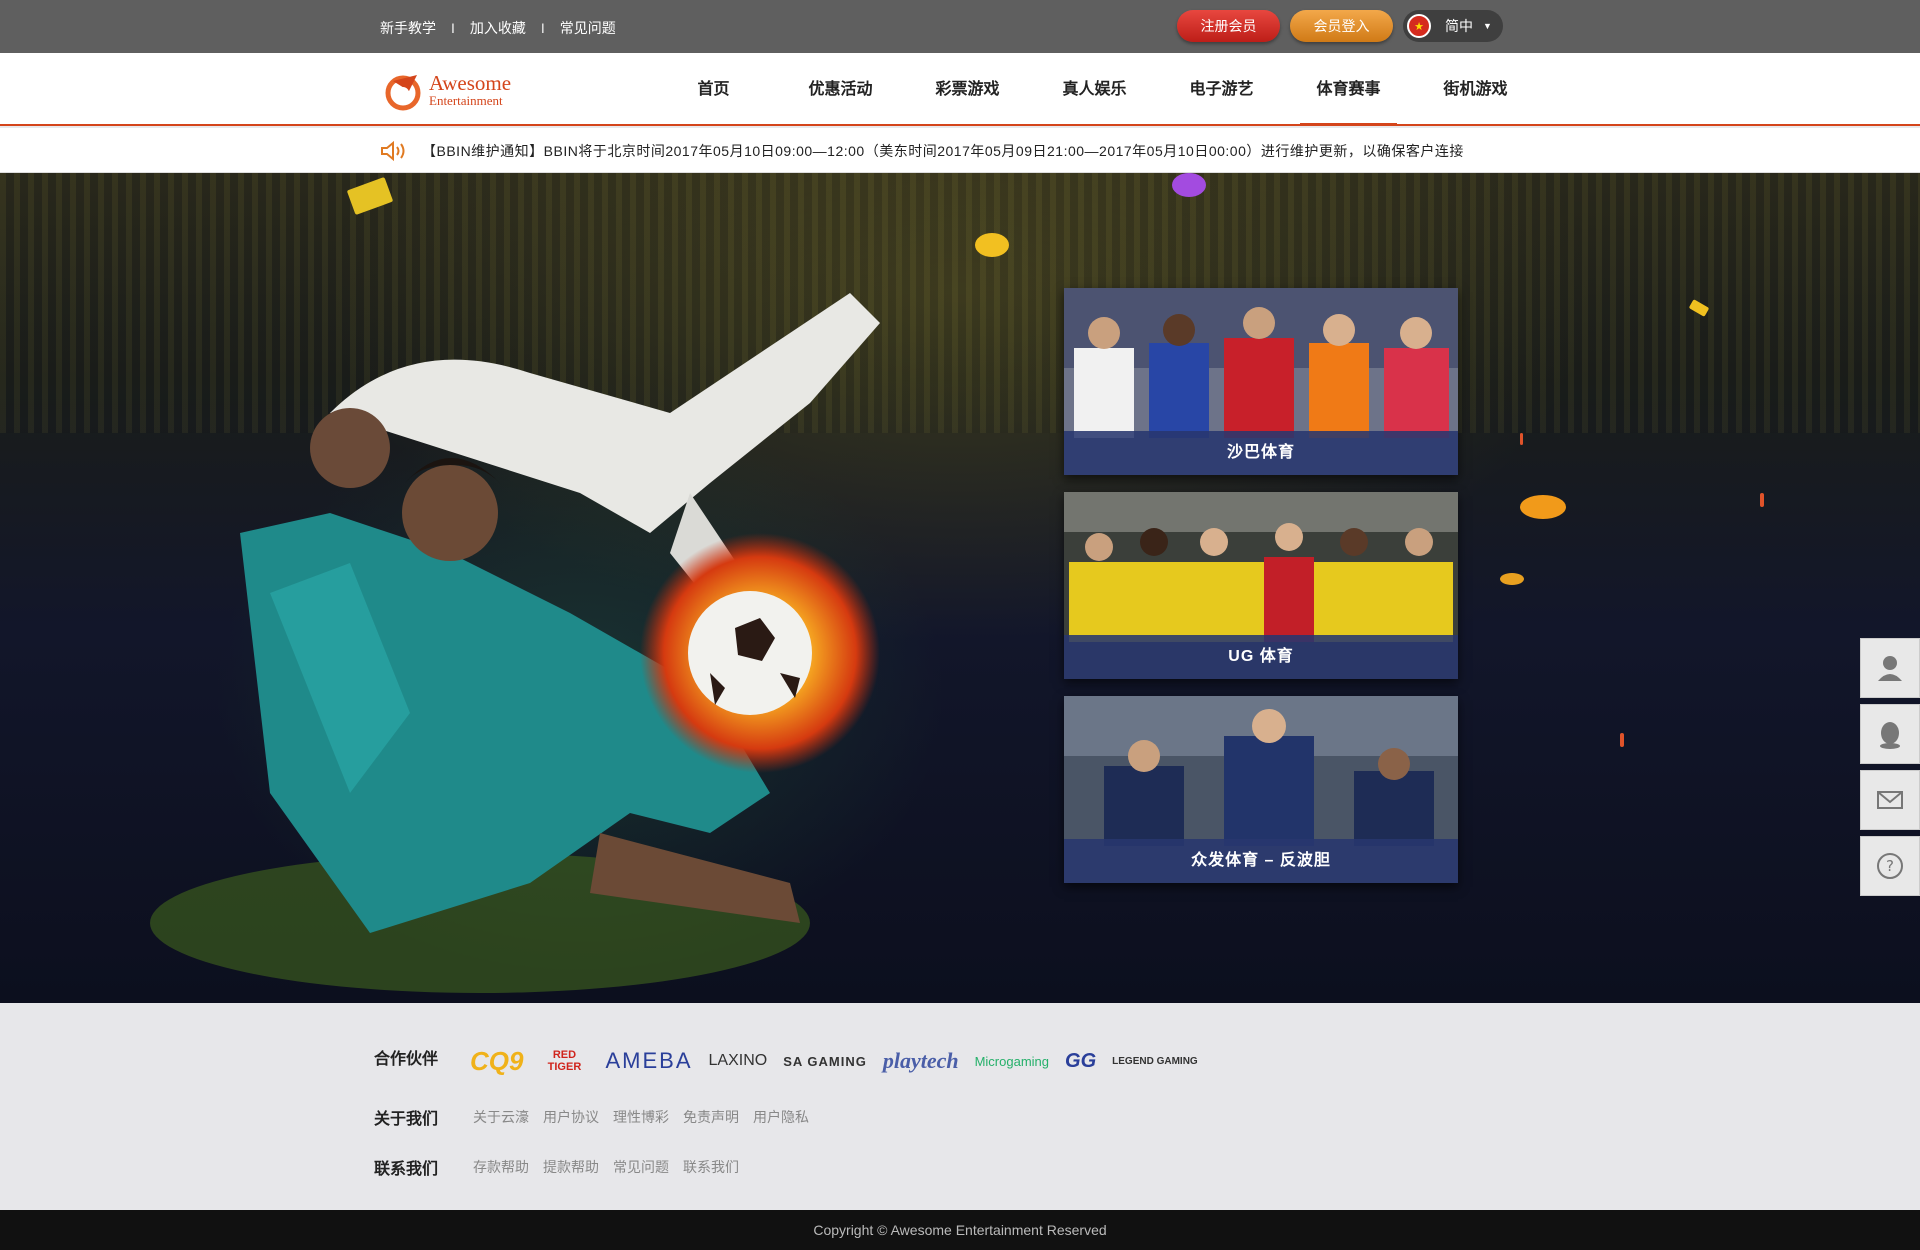  What do you see at coordinates (571, 1167) in the screenshot?
I see `footer-link-withdraw-help: 提款帮助` at bounding box center [571, 1167].